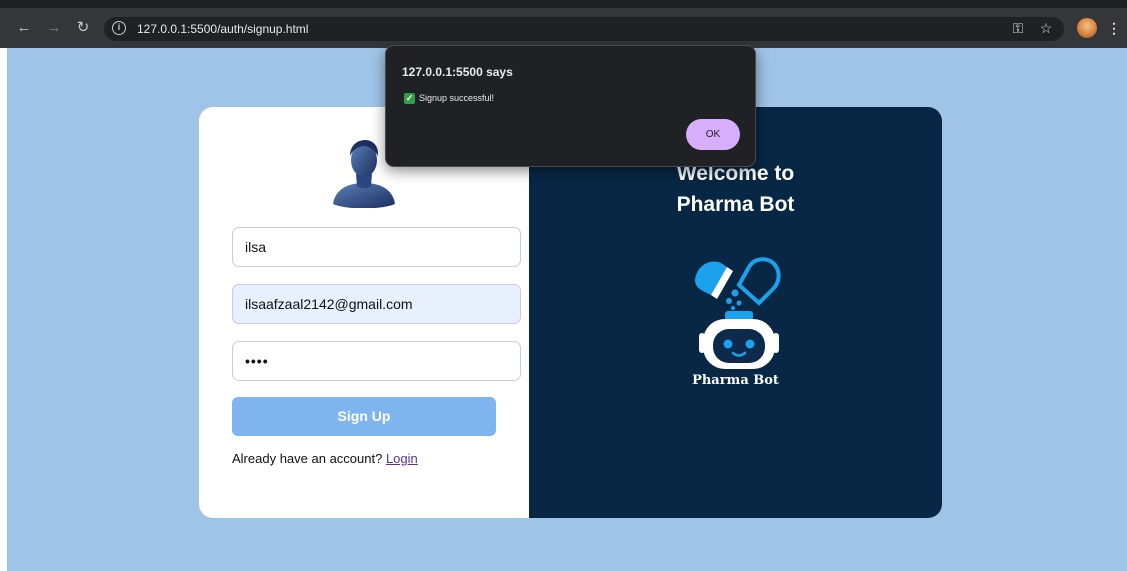 The width and height of the screenshot is (1127, 571). I want to click on pharma-bot-logo-icon, so click(738, 313).